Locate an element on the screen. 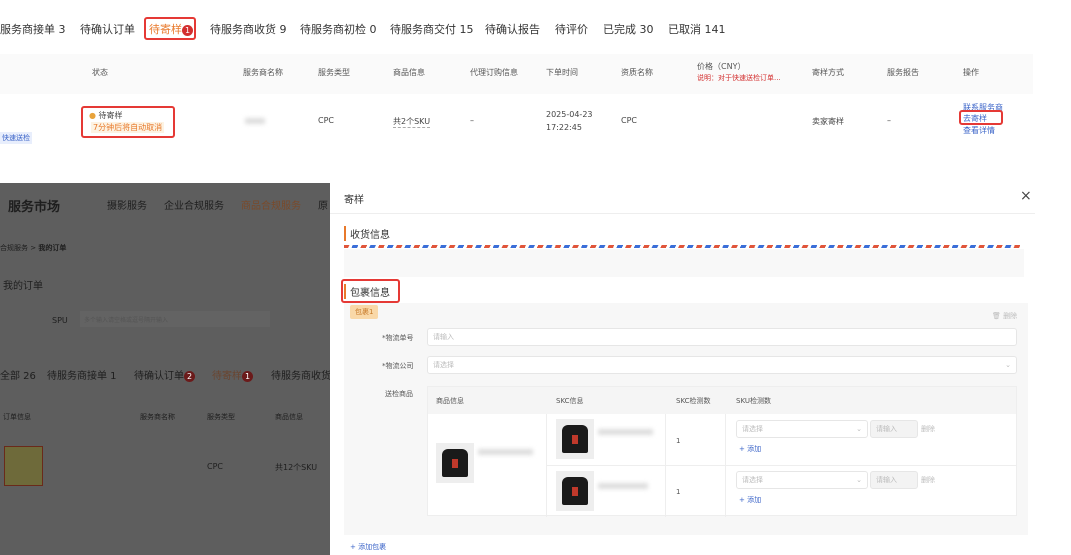  modal-title: 寄样 is located at coordinates (354, 200).